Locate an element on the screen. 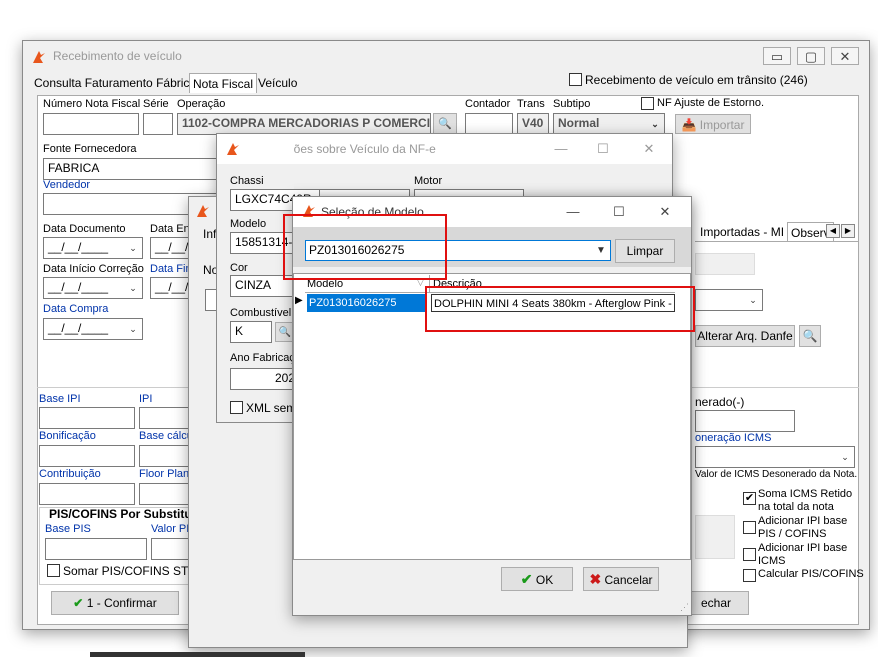 This screenshot has height=657, width=878. base-pis-input is located at coordinates (96, 549).